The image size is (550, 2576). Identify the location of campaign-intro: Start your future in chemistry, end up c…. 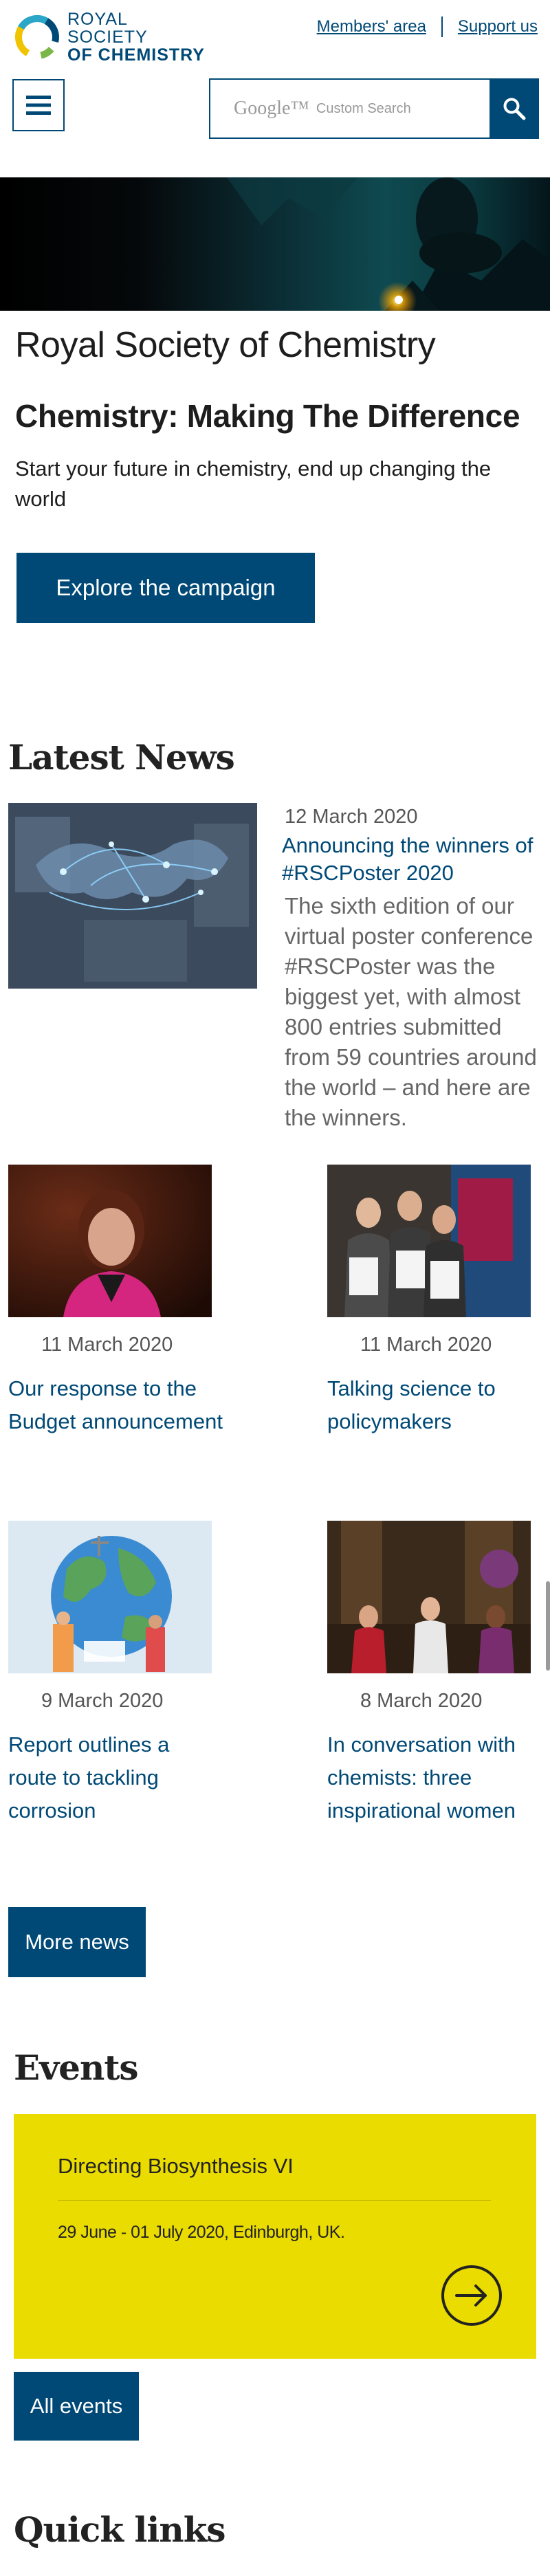
(253, 483).